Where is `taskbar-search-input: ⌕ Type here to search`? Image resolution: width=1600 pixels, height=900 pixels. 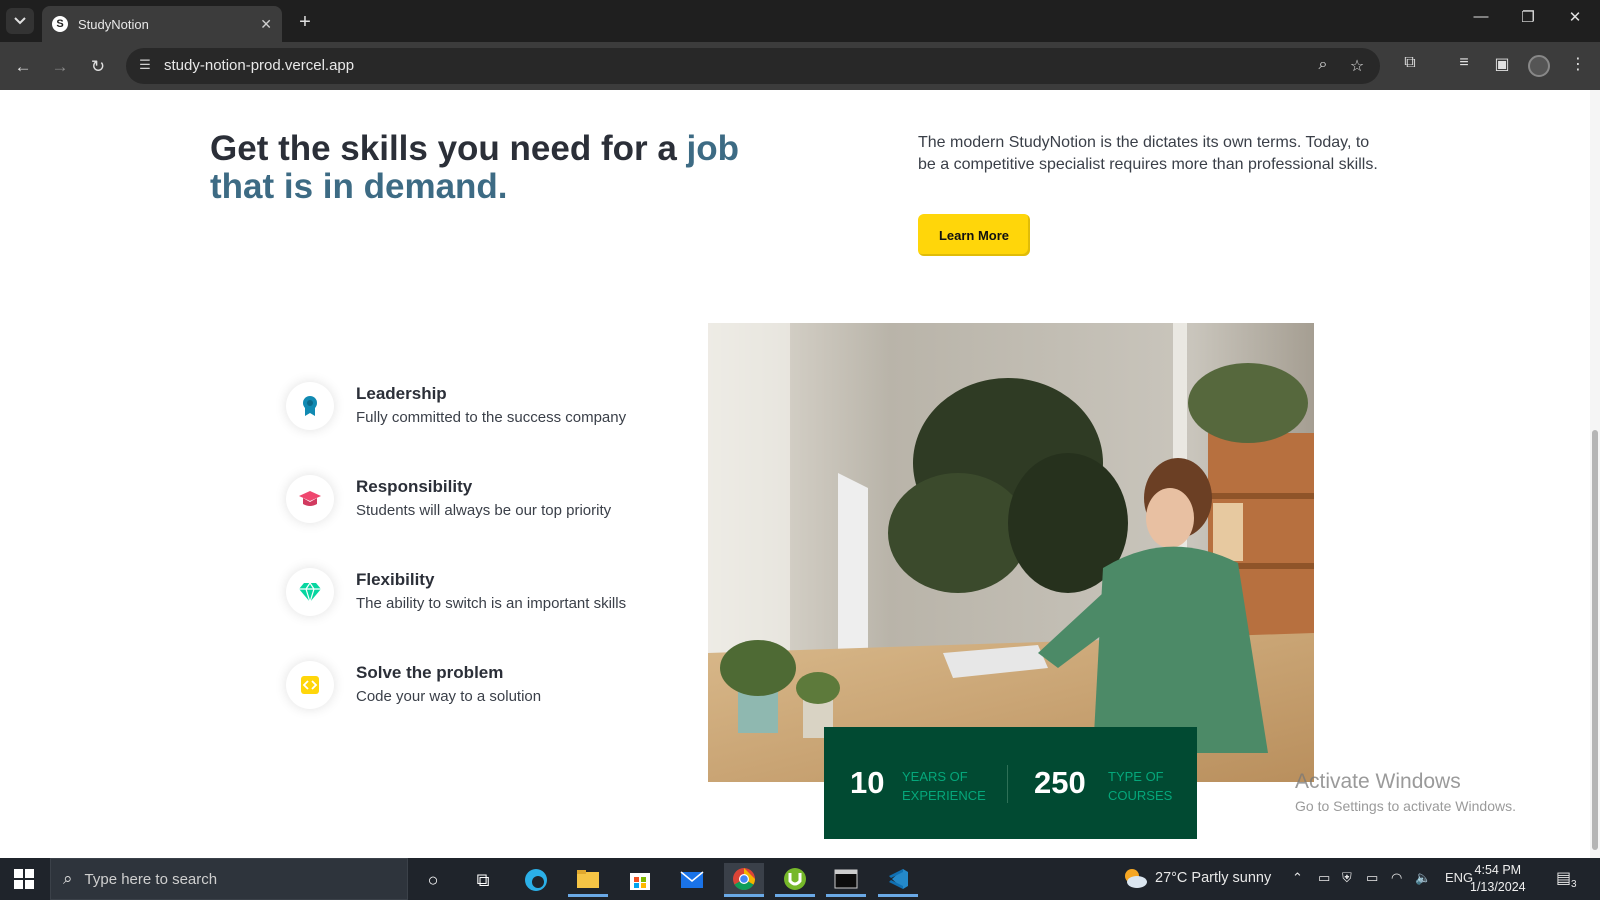
taskbar-search-input: ⌕ Type here to search is located at coordinates (229, 879).